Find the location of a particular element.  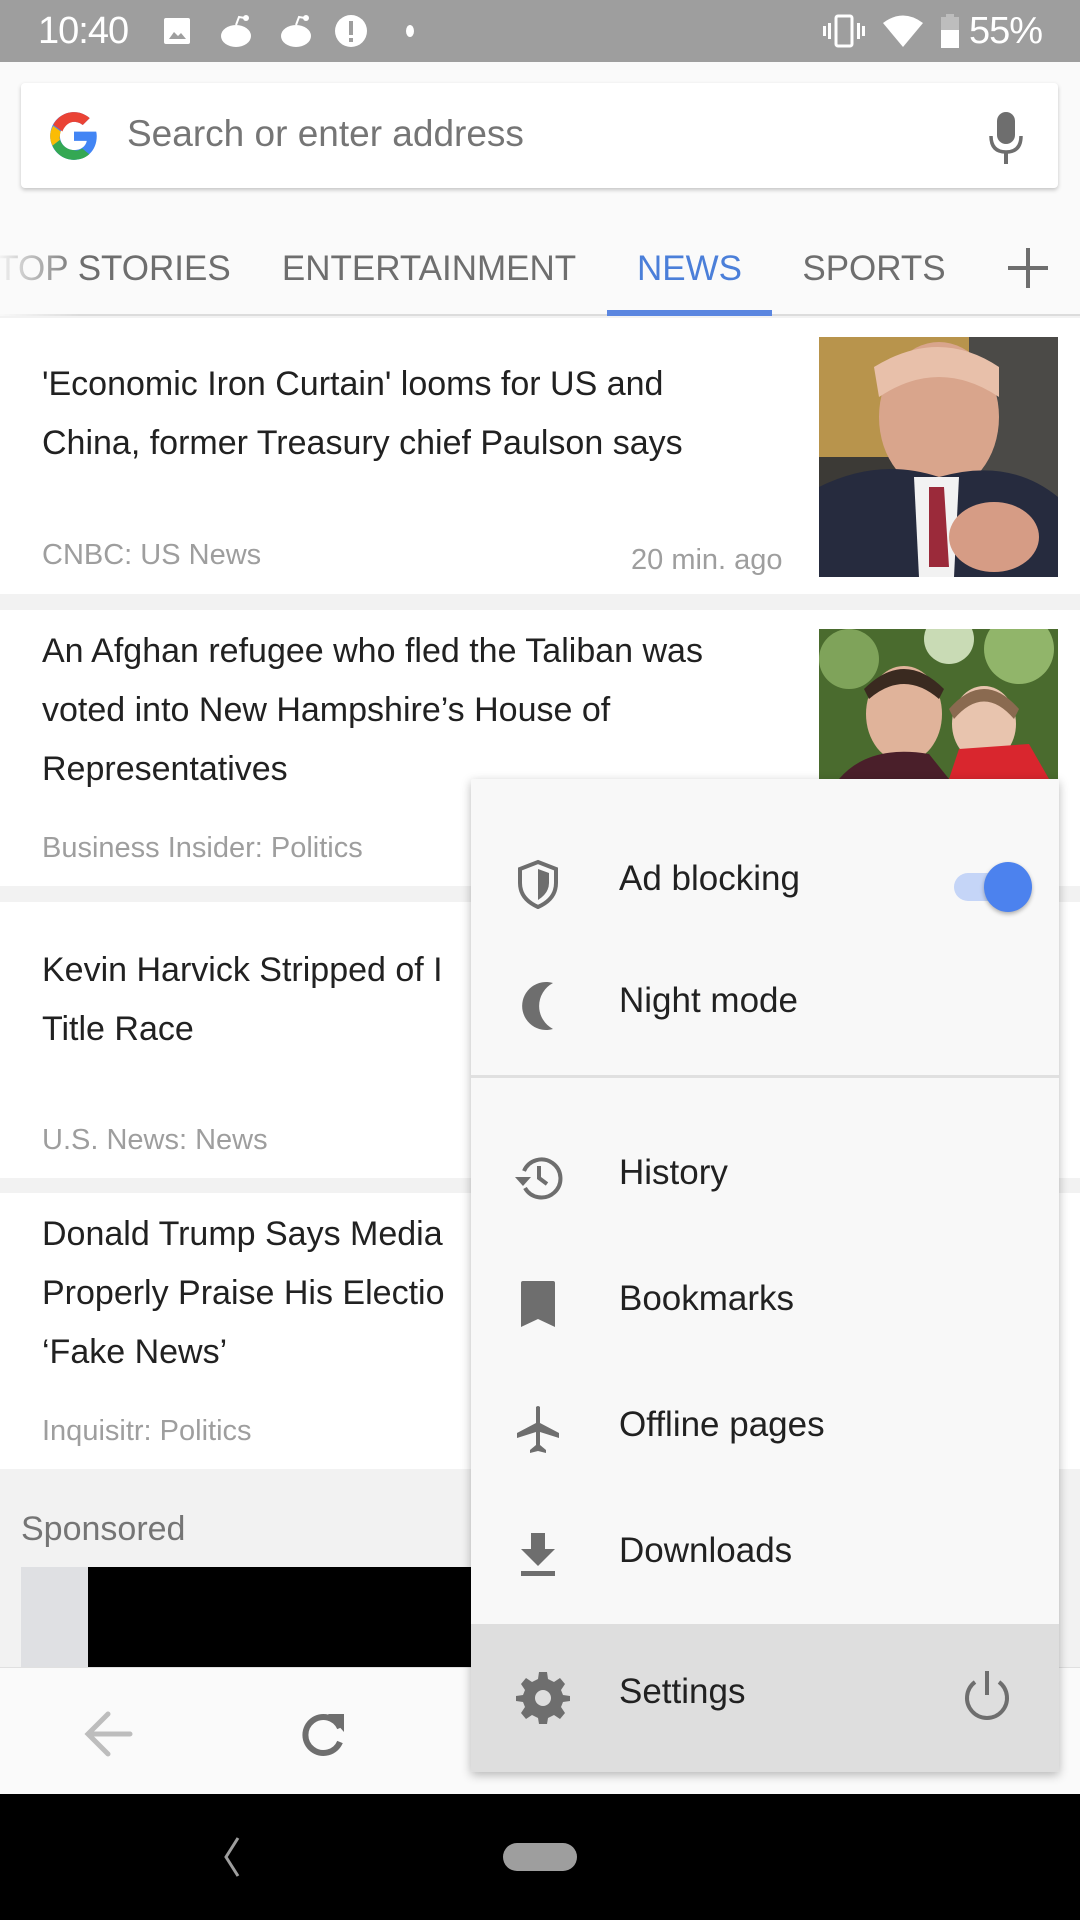

system-back-icon is located at coordinates (232, 1857).